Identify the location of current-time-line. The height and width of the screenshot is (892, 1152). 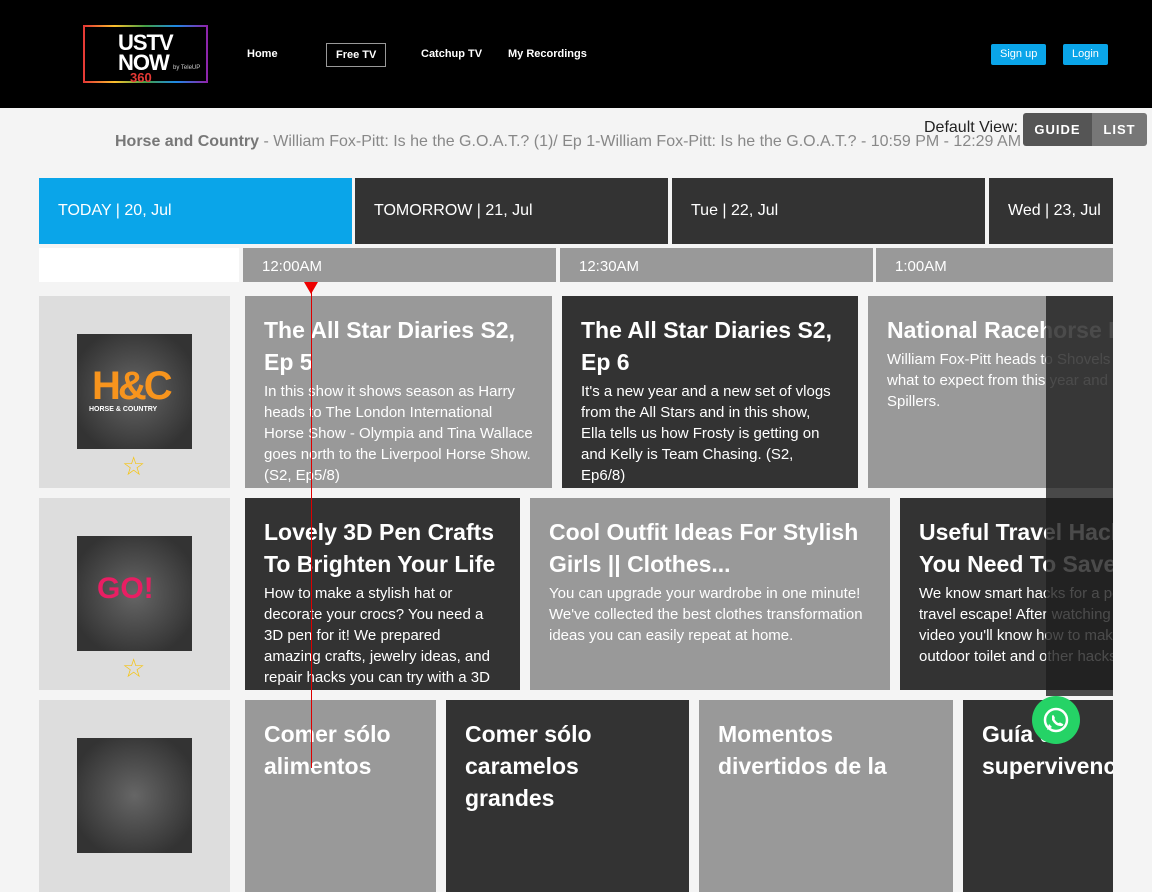
(311, 528).